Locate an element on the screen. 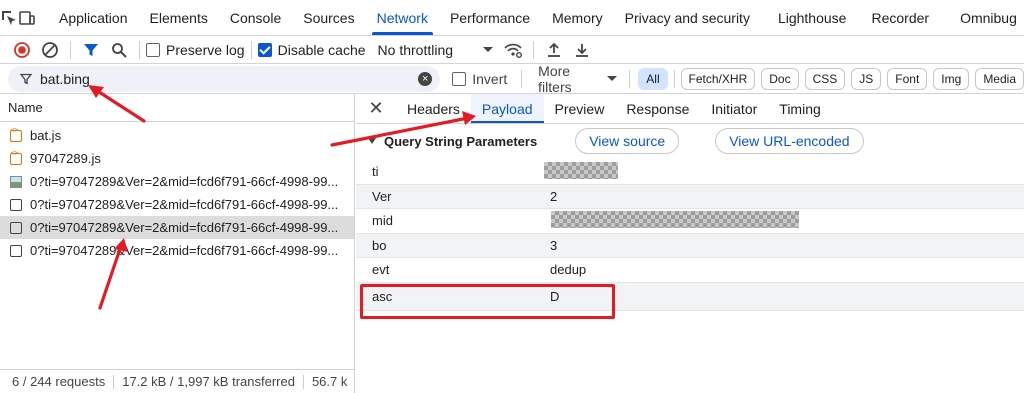  checkbox-checked is located at coordinates (264, 49).